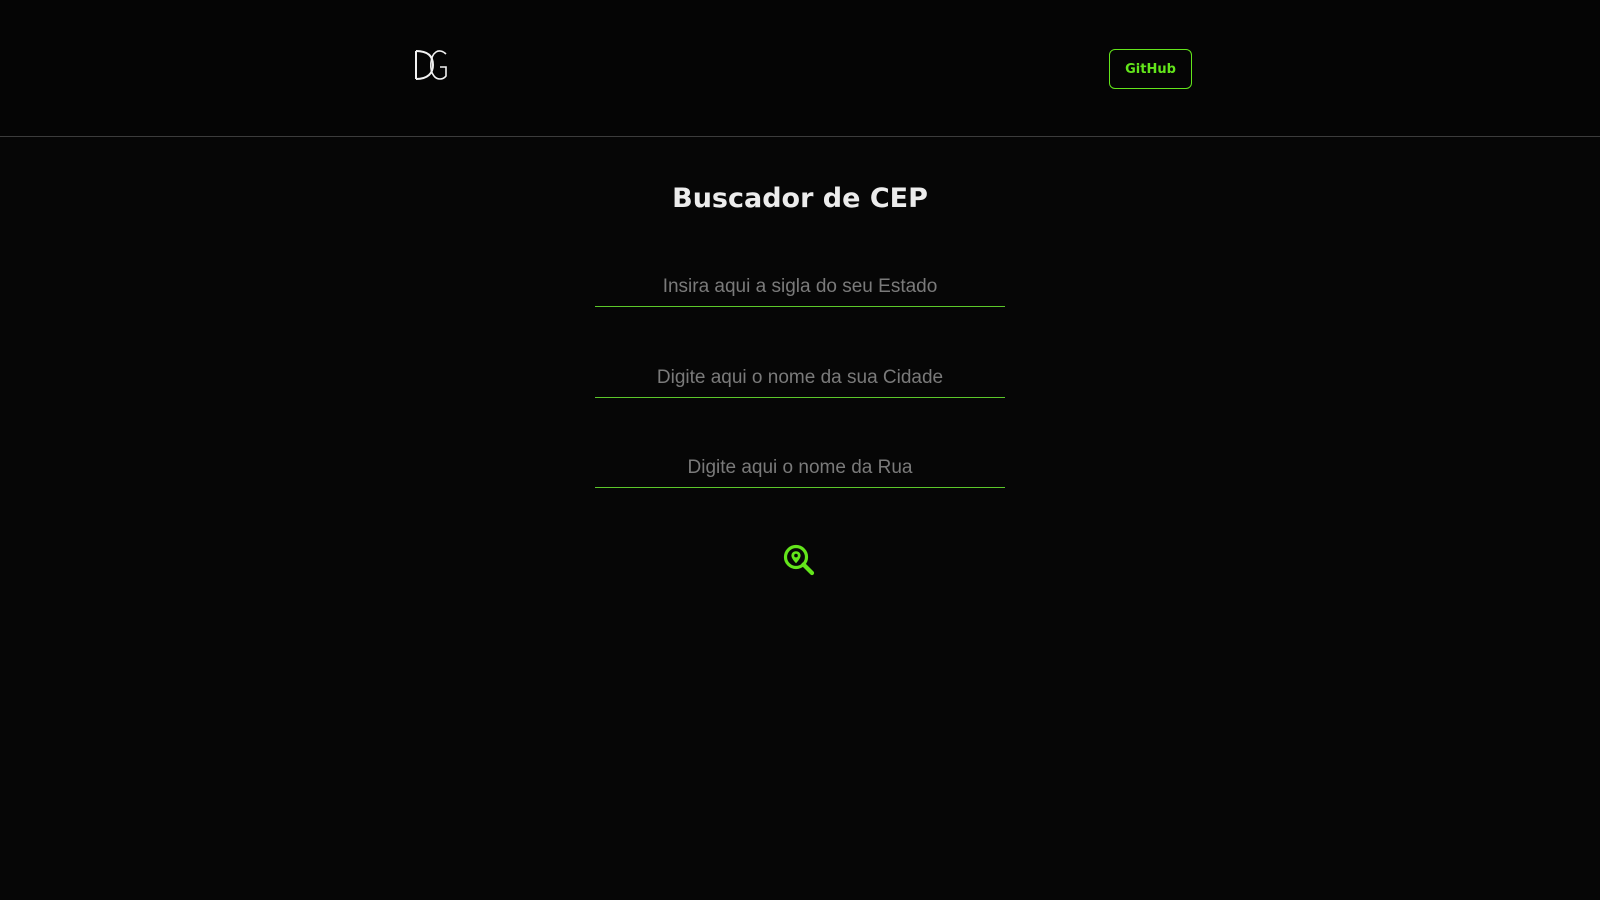 Image resolution: width=1600 pixels, height=900 pixels. I want to click on page-title: Buscador de CEP, so click(800, 198).